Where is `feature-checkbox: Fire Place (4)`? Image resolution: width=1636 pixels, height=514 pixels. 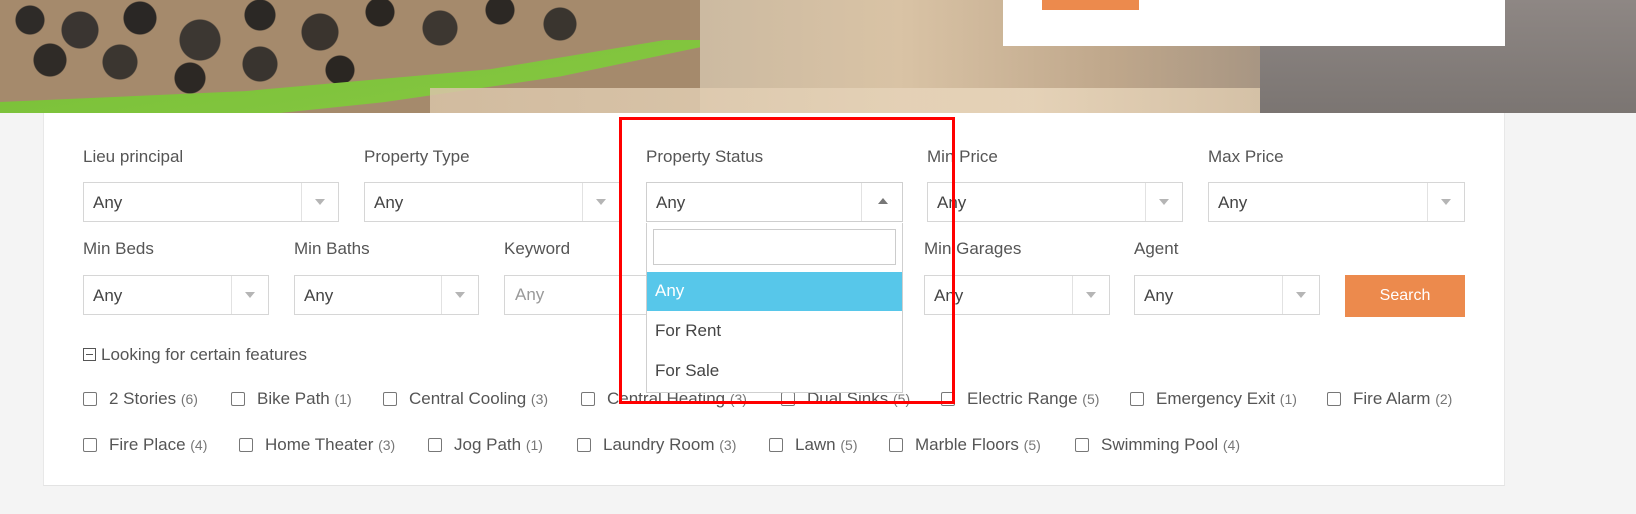 feature-checkbox: Fire Place (4) is located at coordinates (145, 445).